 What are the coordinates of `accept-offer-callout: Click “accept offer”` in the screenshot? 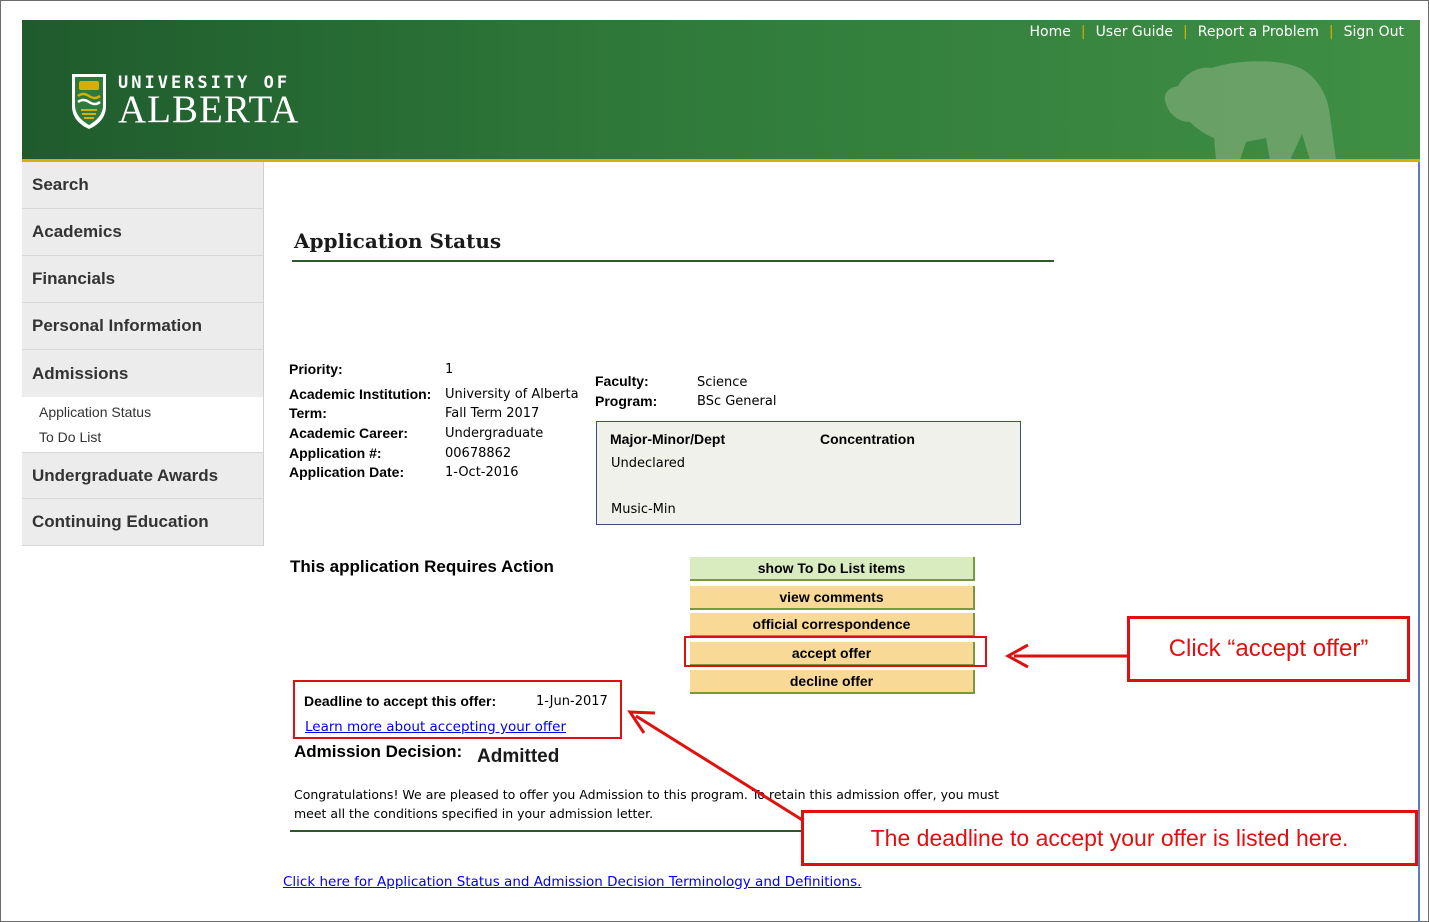 It's located at (1268, 649).